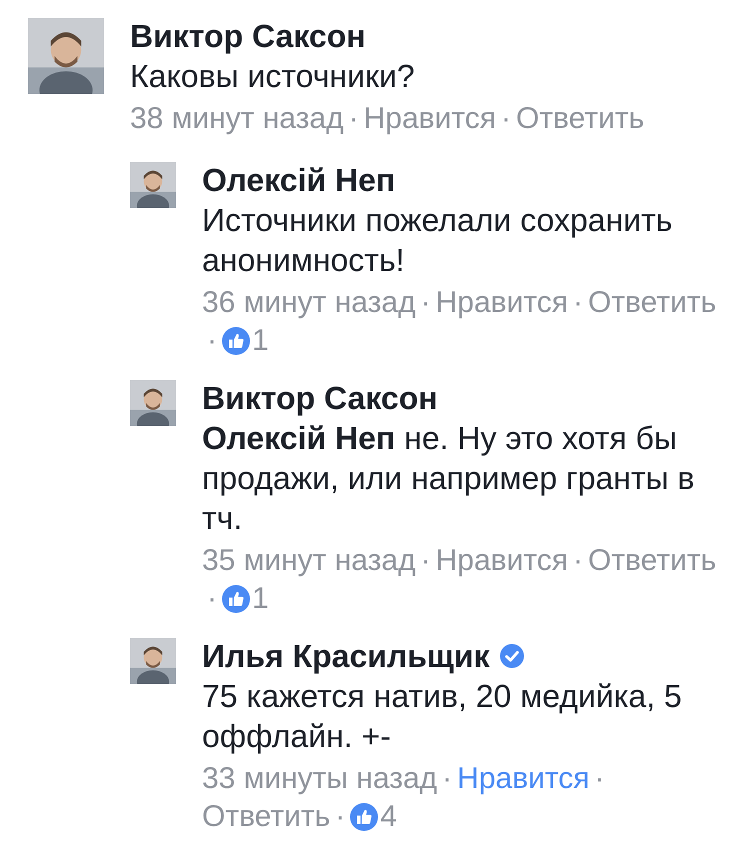 The image size is (750, 843). I want to click on comment-text: 75 кажется натив, 20 медийка, 5 оффлайн. +-, so click(442, 716).